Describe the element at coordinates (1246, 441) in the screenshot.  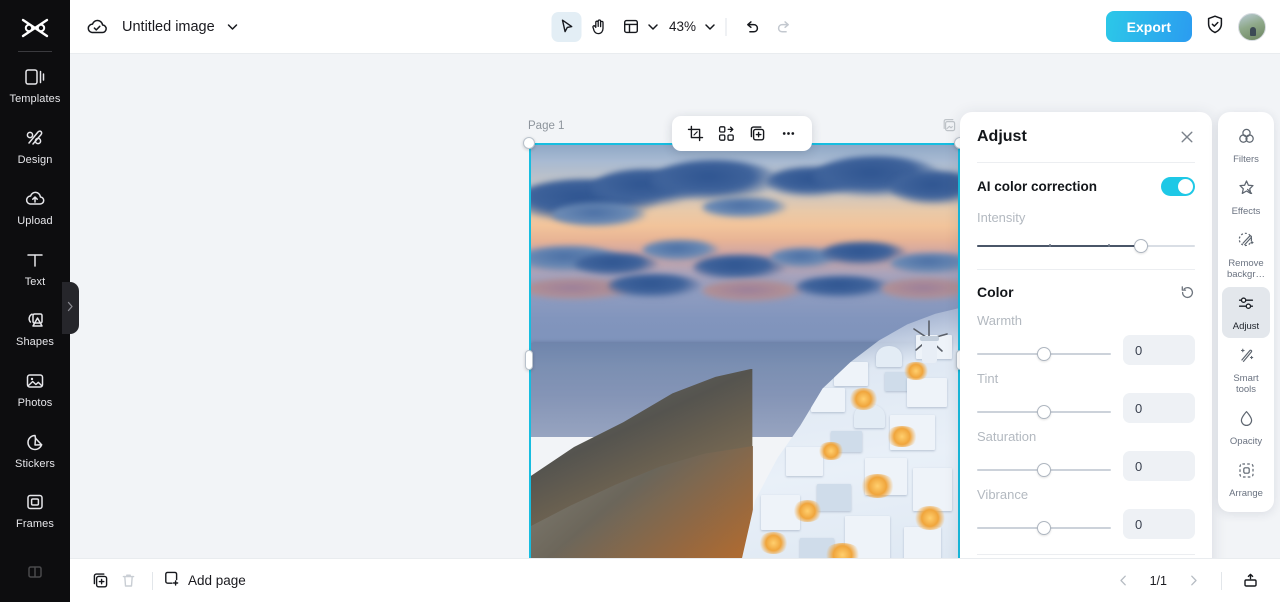
I see `rail-item-label: Opacity` at that location.